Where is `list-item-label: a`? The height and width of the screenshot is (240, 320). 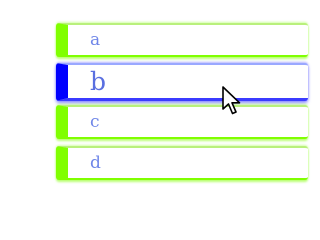
list-item-label: a is located at coordinates (95, 40).